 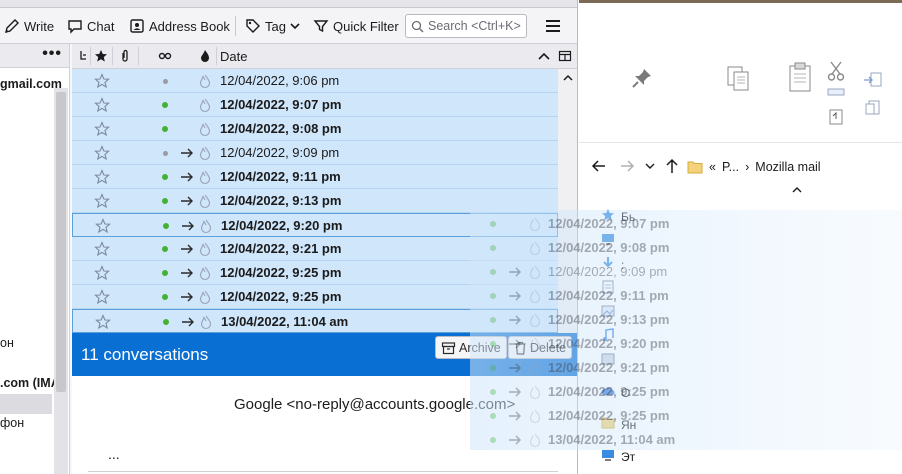 I want to click on copy-icon, so click(x=738, y=78).